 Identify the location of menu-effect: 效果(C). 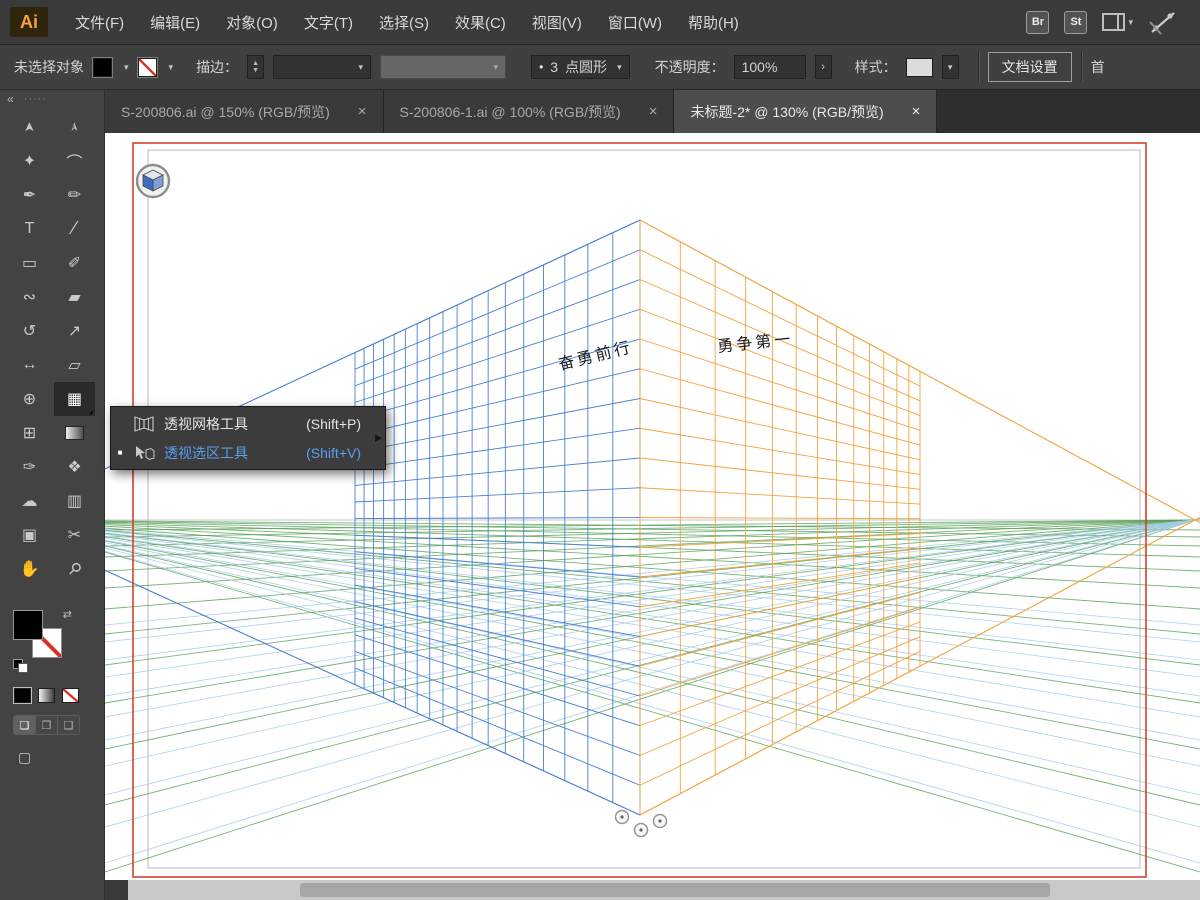
(480, 22).